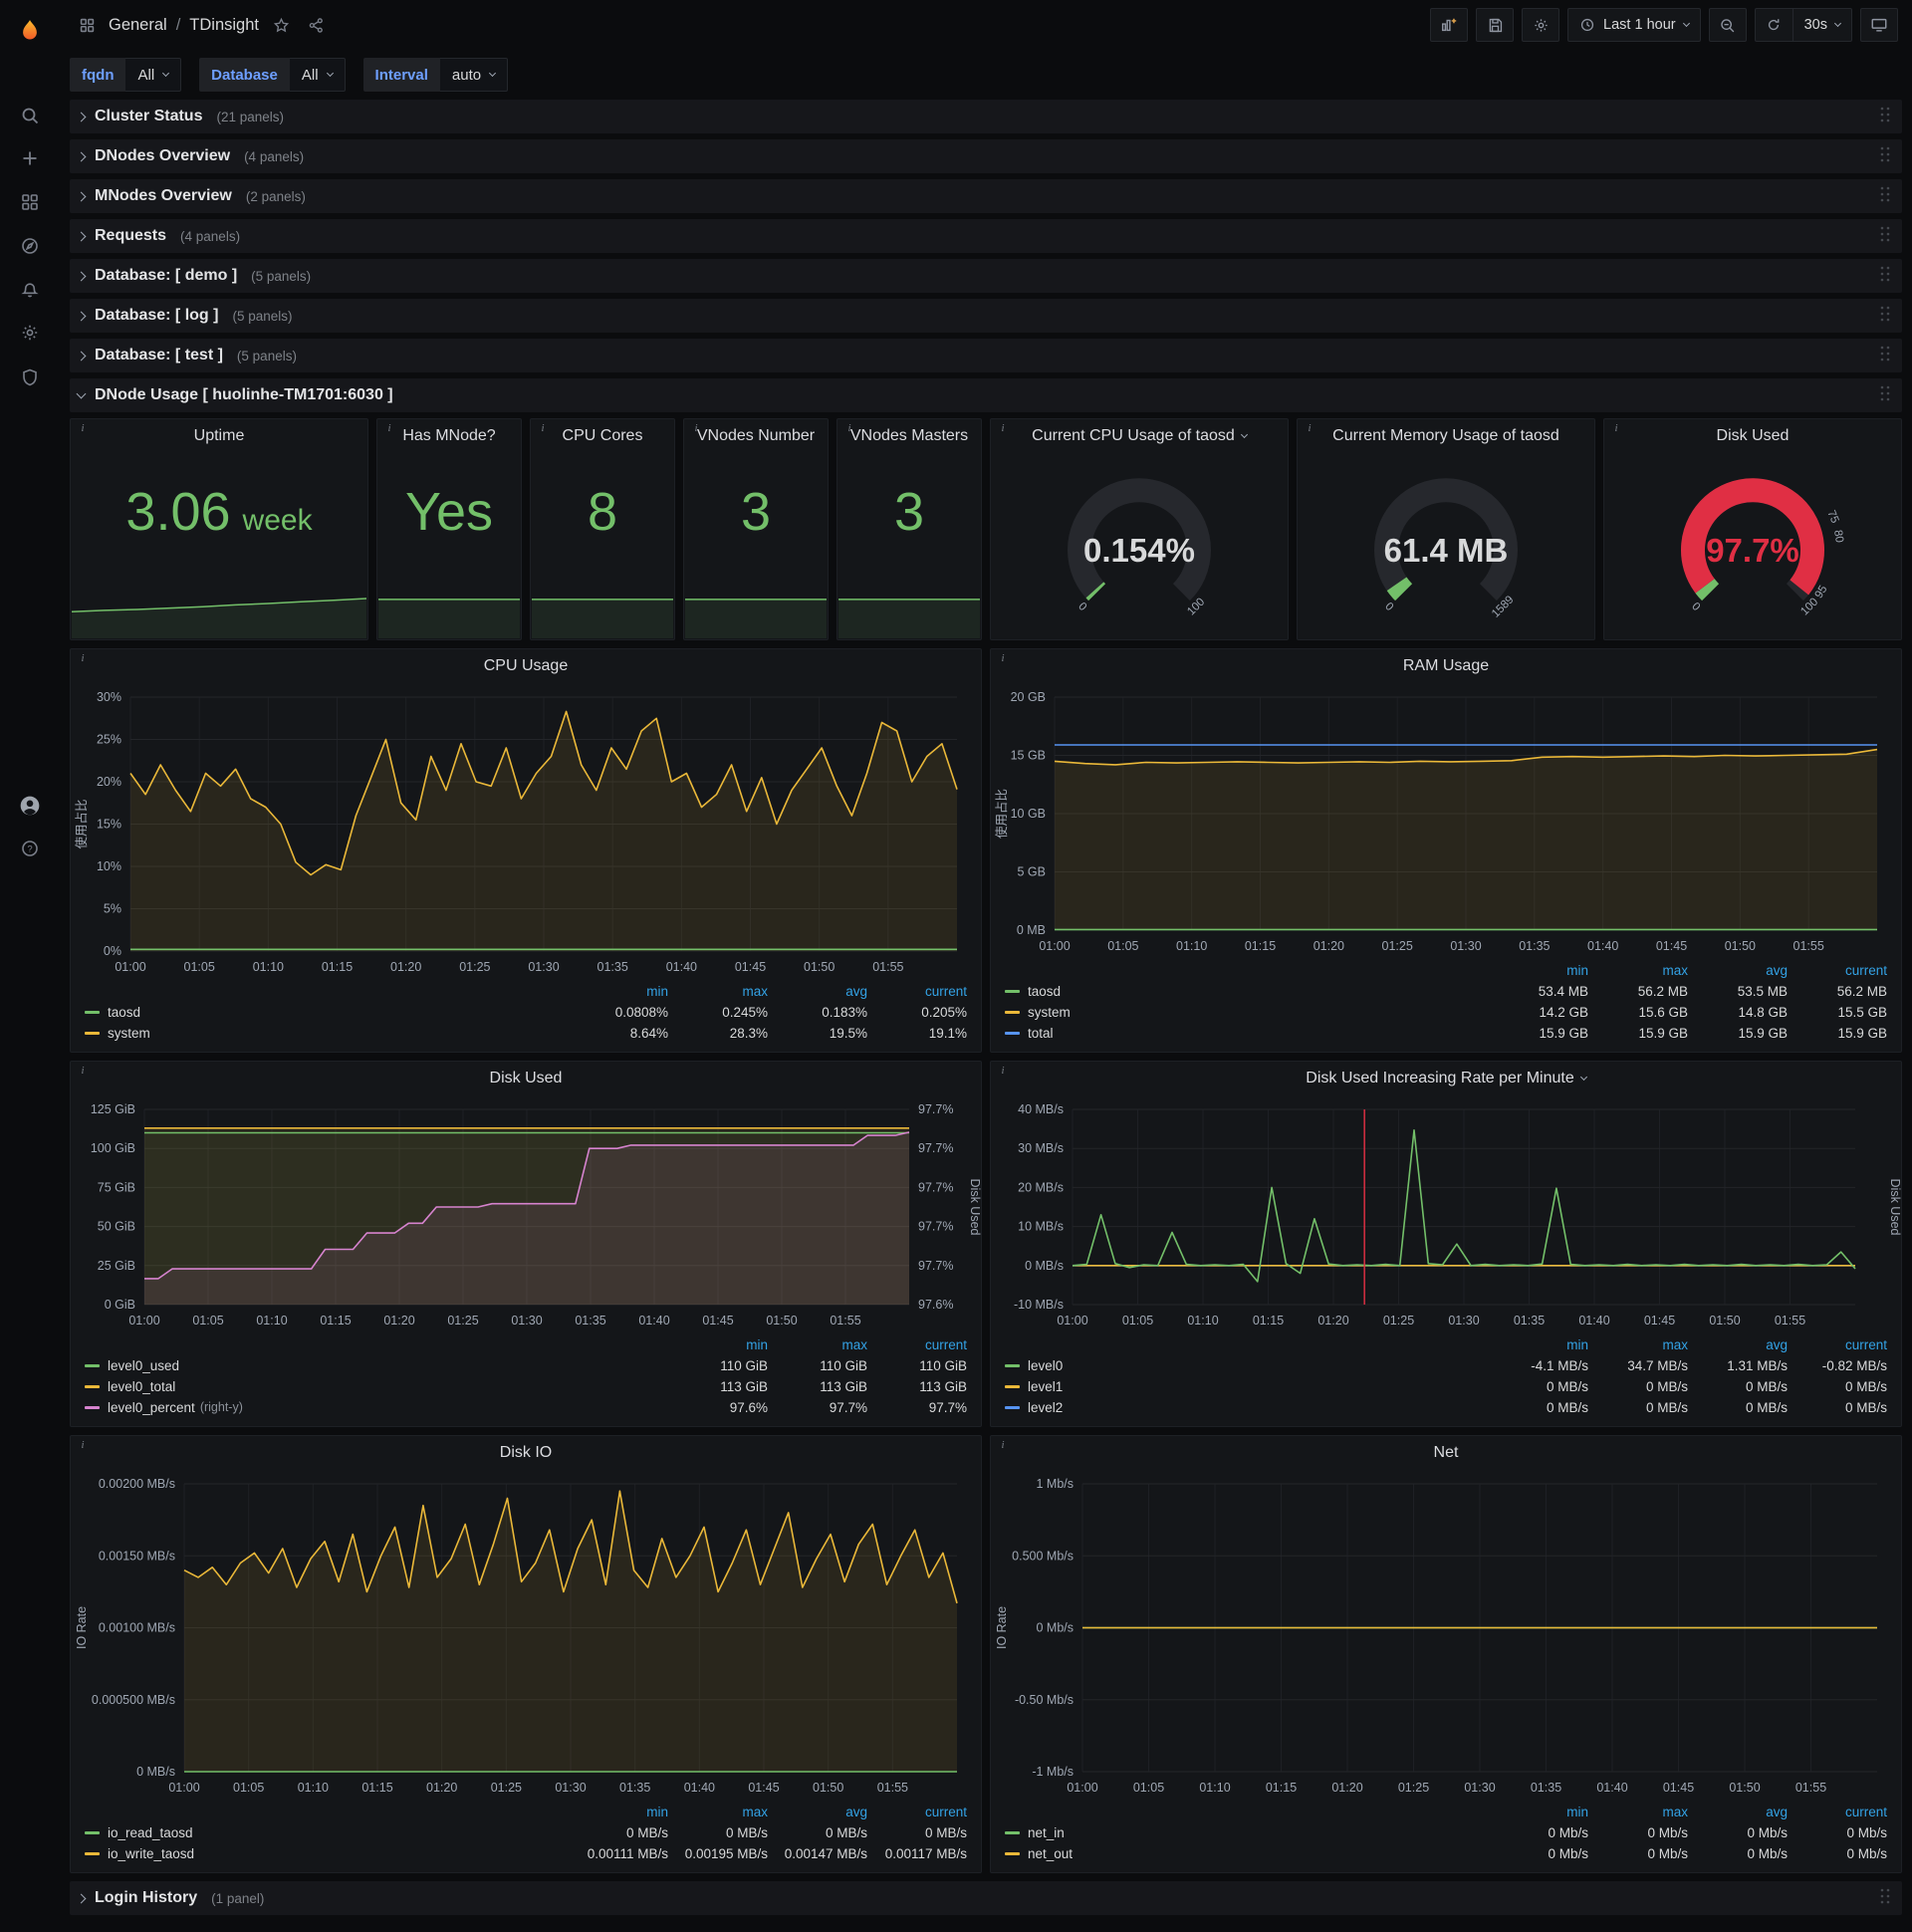  Describe the element at coordinates (986, 1898) in the screenshot. I see `dashboard-row-login-history: Login History (1 panel)` at that location.